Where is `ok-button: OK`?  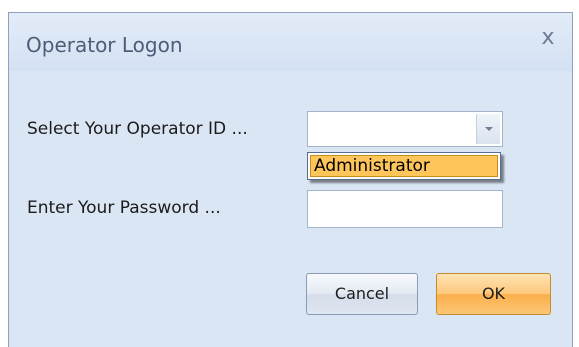 ok-button: OK is located at coordinates (493, 294).